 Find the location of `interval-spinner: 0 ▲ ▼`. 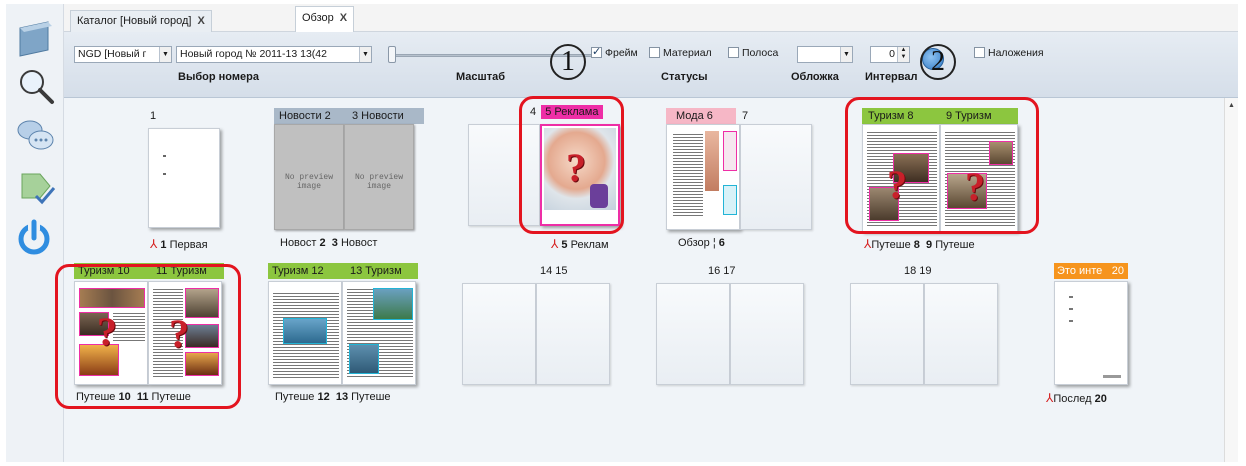

interval-spinner: 0 ▲ ▼ is located at coordinates (890, 54).